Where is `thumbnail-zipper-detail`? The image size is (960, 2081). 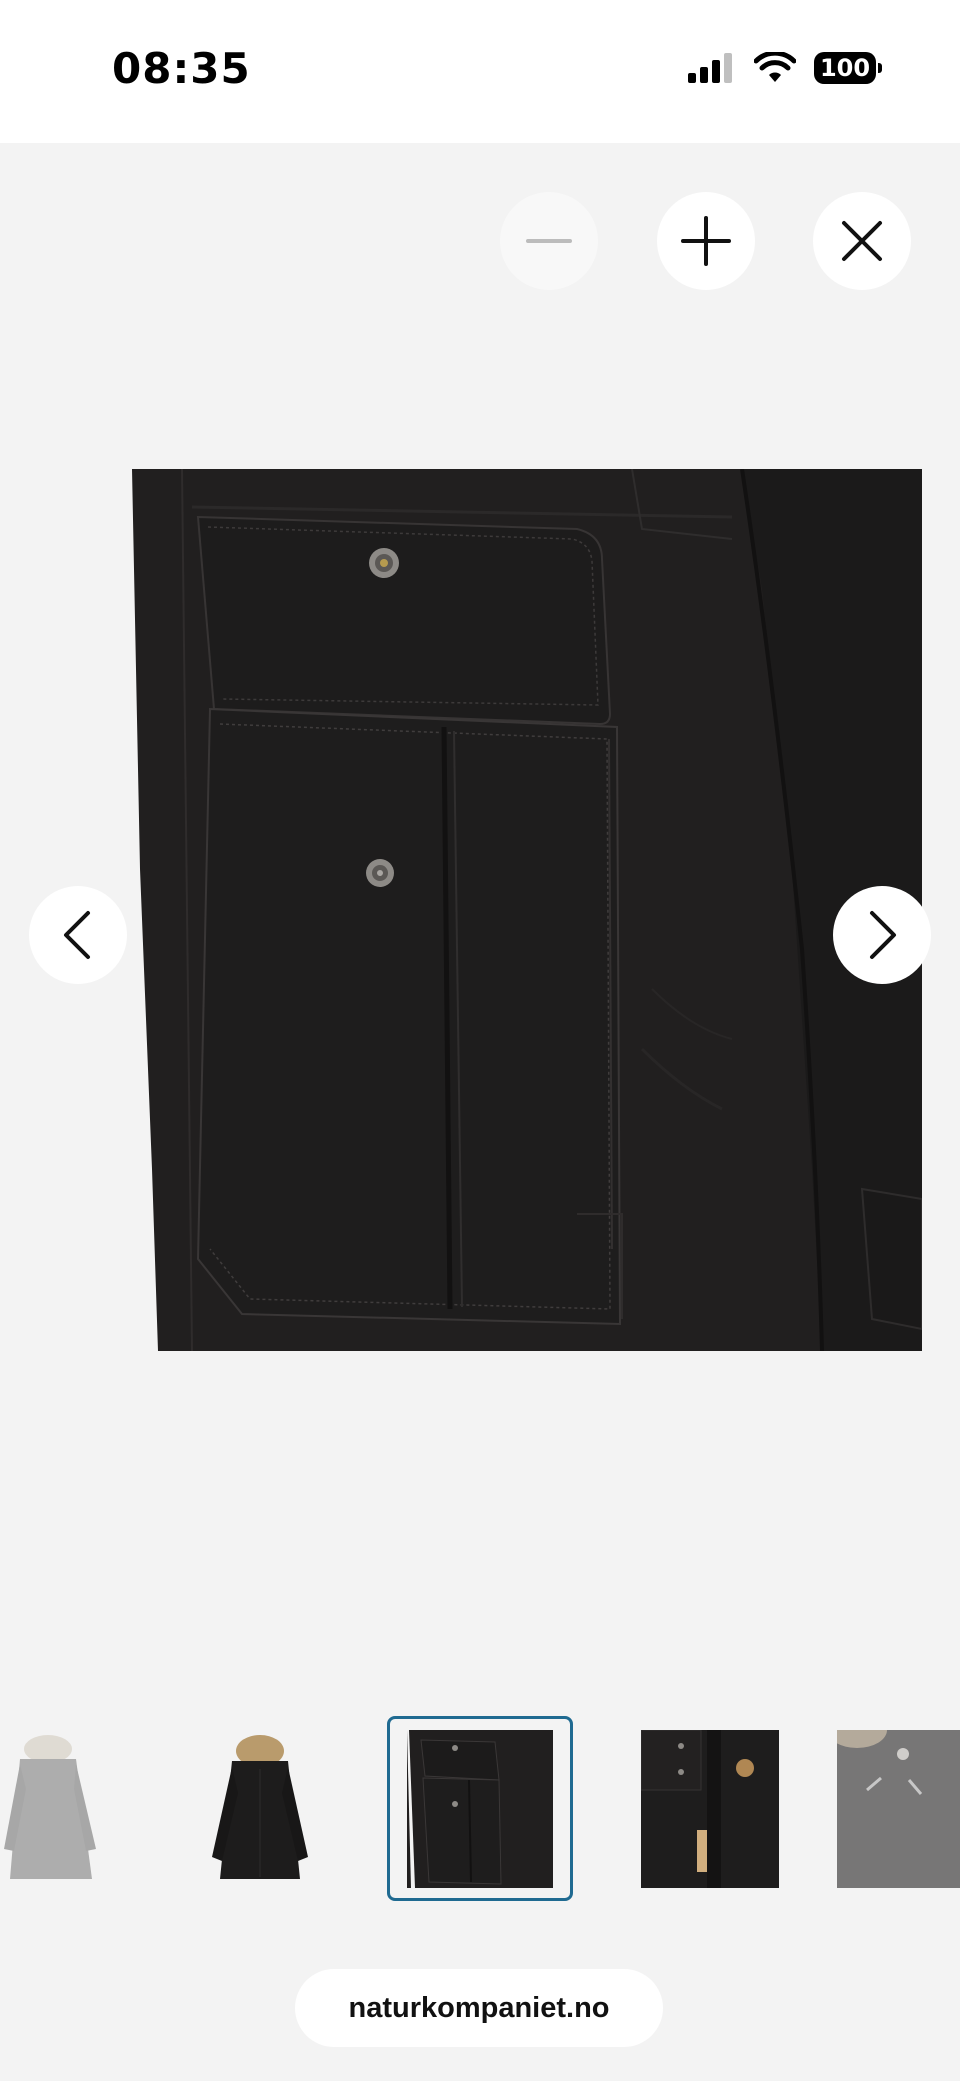 thumbnail-zipper-detail is located at coordinates (710, 1808).